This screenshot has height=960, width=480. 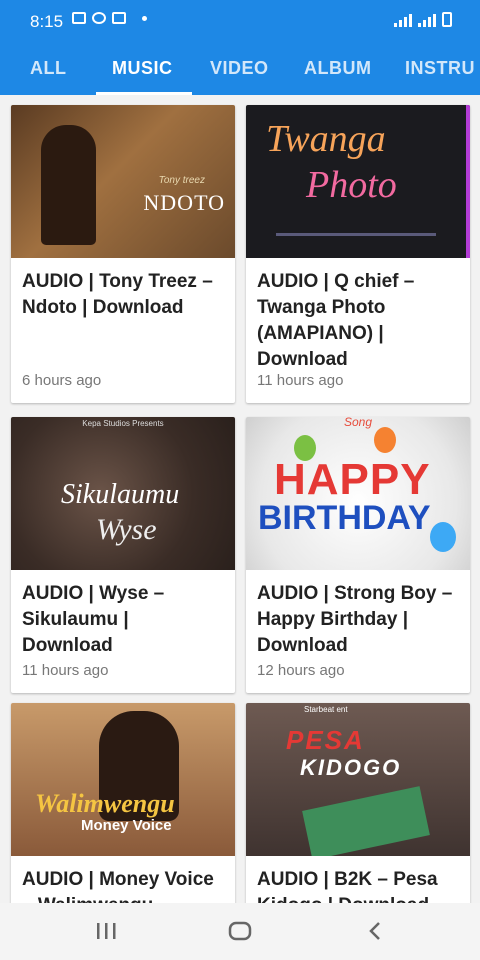 I want to click on thumbnail-subtitle: BIRTHDAY, so click(x=344, y=518).